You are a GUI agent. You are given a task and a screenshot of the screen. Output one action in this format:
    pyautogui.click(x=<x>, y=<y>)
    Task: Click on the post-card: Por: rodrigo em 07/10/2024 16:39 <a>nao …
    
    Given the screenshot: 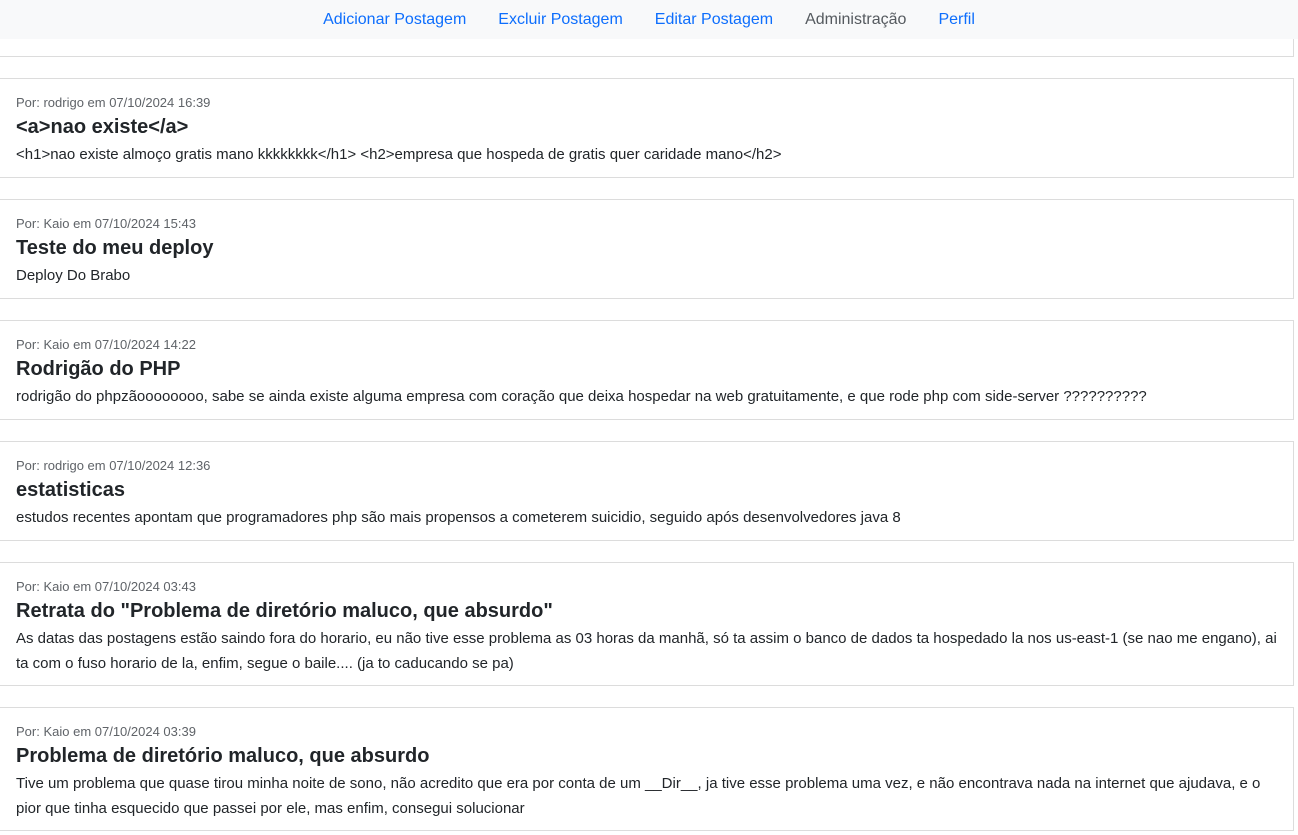 What is the action you would take?
    pyautogui.click(x=647, y=128)
    